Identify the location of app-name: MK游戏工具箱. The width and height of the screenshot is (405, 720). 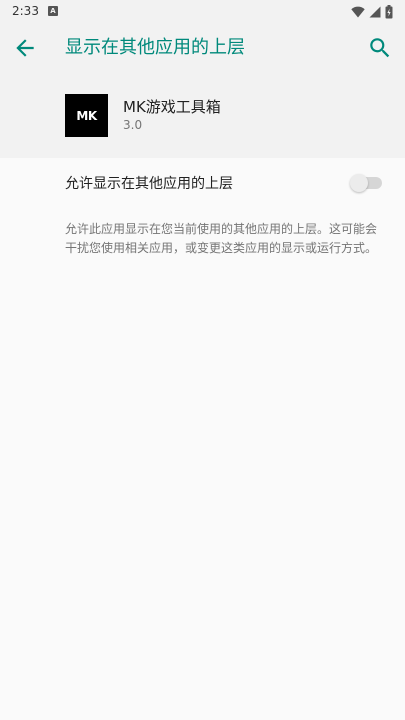
(172, 107).